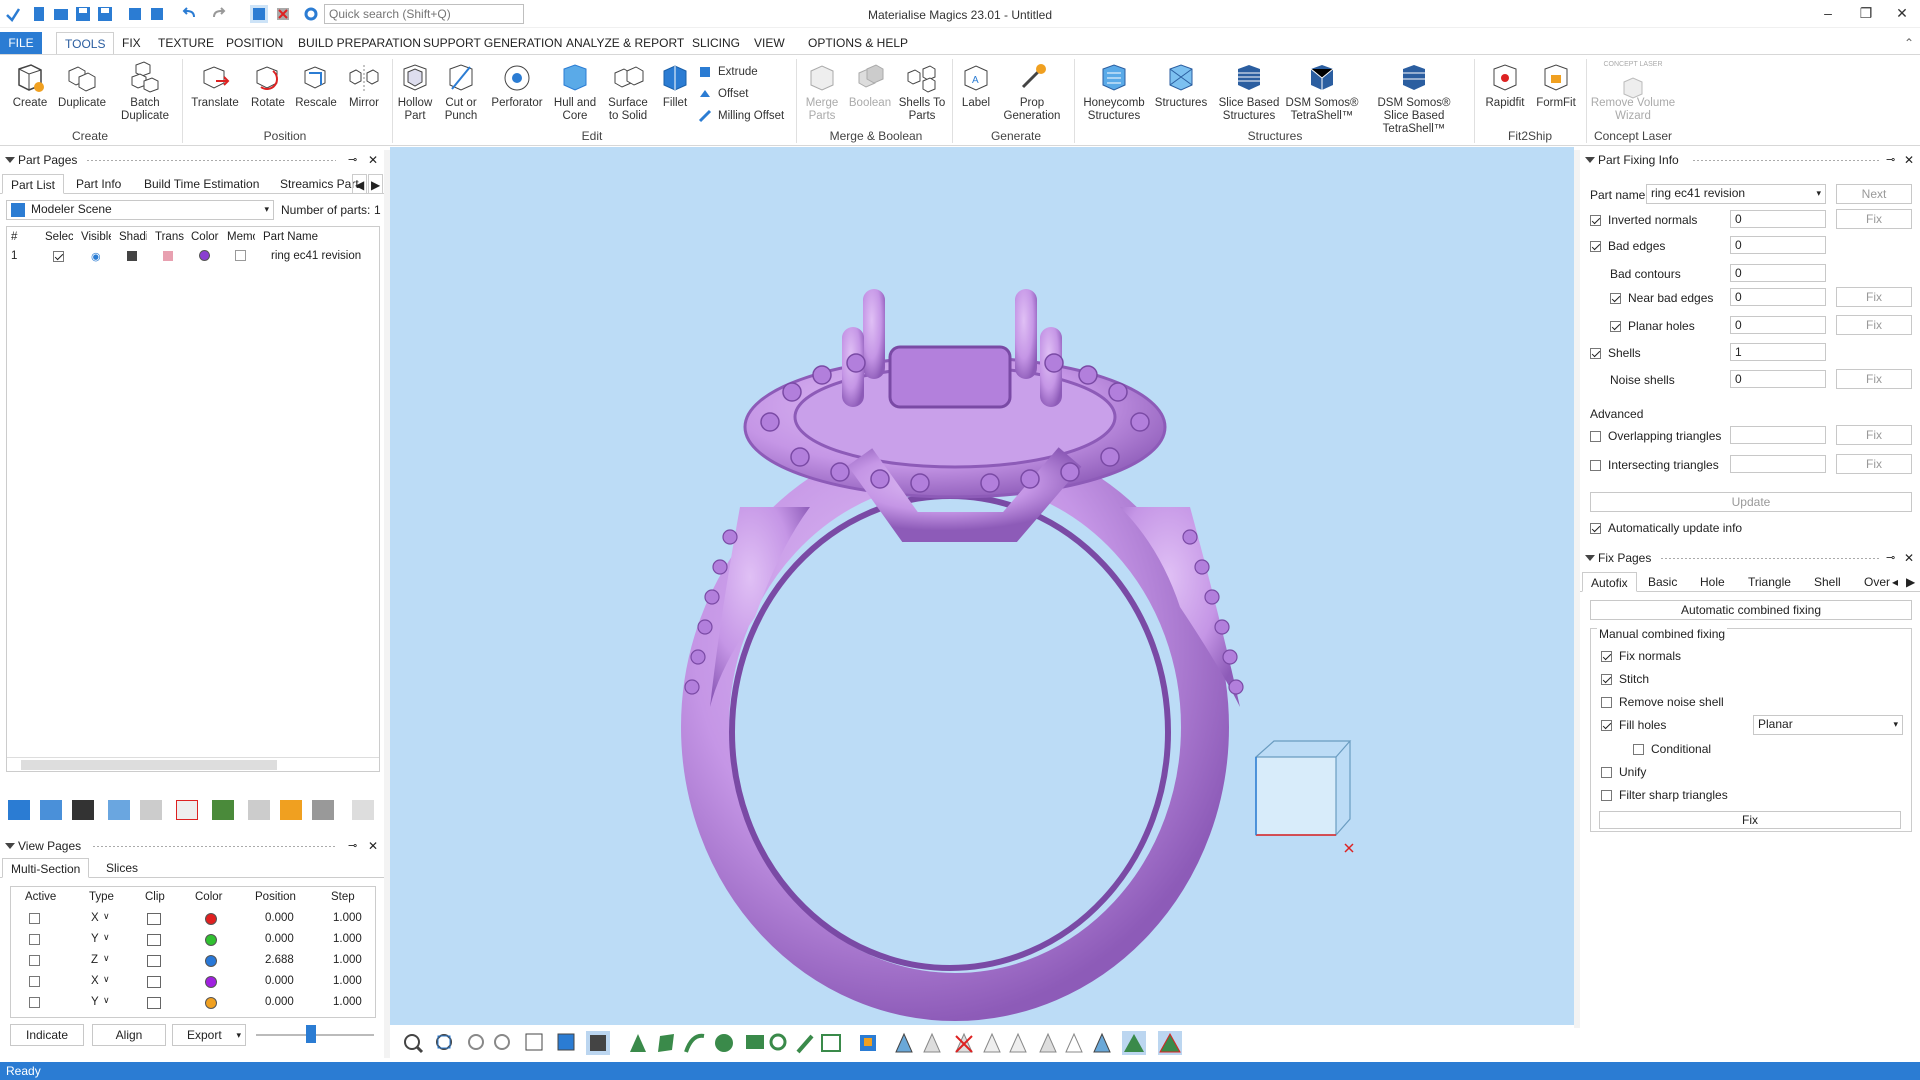  What do you see at coordinates (1606, 679) in the screenshot?
I see `stitch-checkbox` at bounding box center [1606, 679].